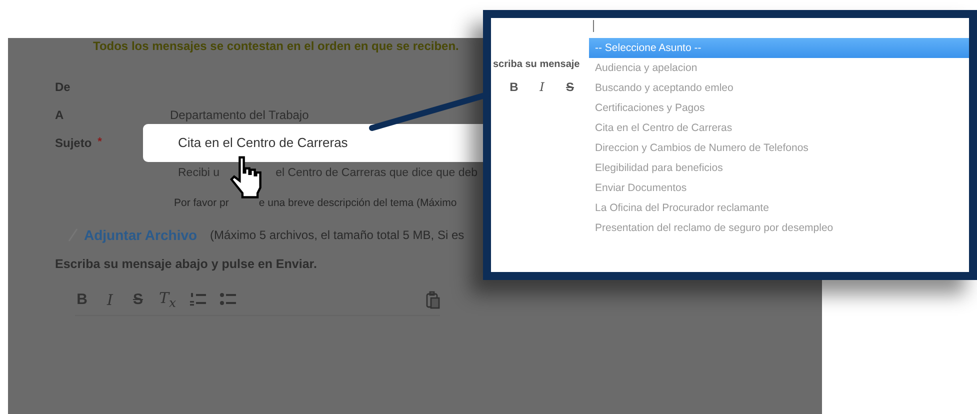 Image resolution: width=977 pixels, height=414 pixels. Describe the element at coordinates (593, 26) in the screenshot. I see `text-cursor` at that location.